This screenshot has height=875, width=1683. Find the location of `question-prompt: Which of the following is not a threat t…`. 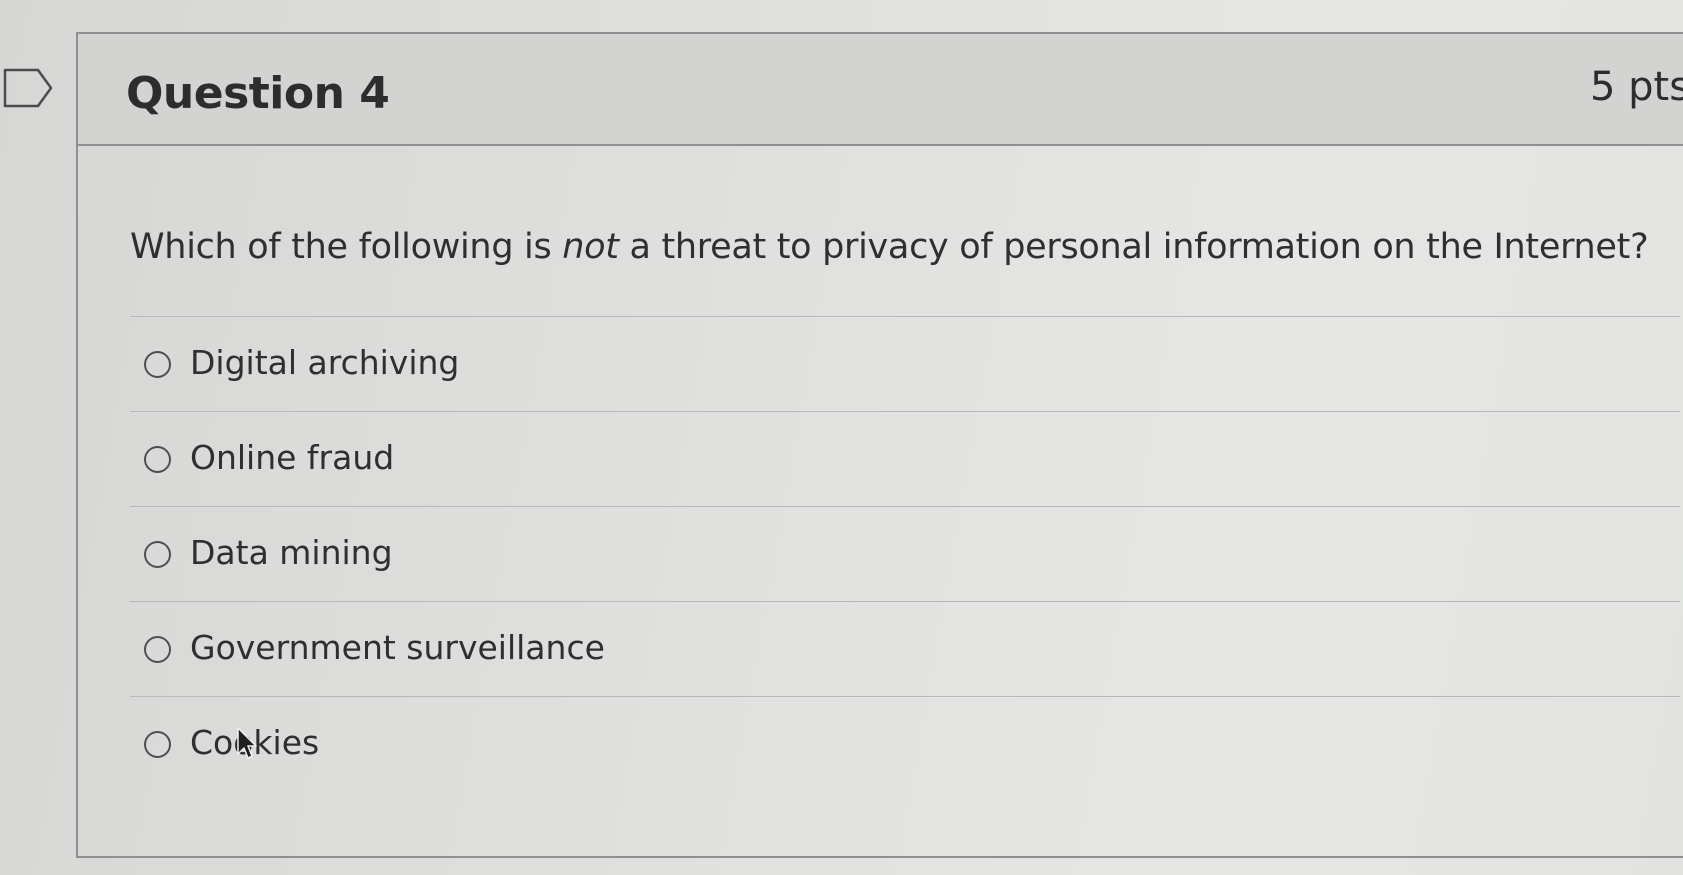

question-prompt: Which of the following is not a threat t… is located at coordinates (889, 247).